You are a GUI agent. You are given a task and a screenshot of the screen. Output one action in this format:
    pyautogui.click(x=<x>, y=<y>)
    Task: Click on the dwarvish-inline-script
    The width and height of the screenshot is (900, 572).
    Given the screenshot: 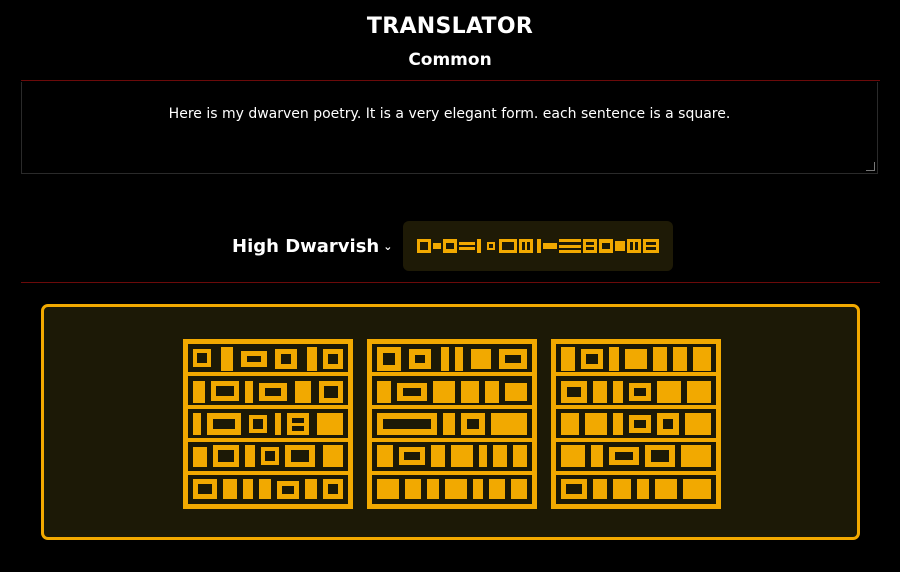 What is the action you would take?
    pyautogui.click(x=538, y=246)
    